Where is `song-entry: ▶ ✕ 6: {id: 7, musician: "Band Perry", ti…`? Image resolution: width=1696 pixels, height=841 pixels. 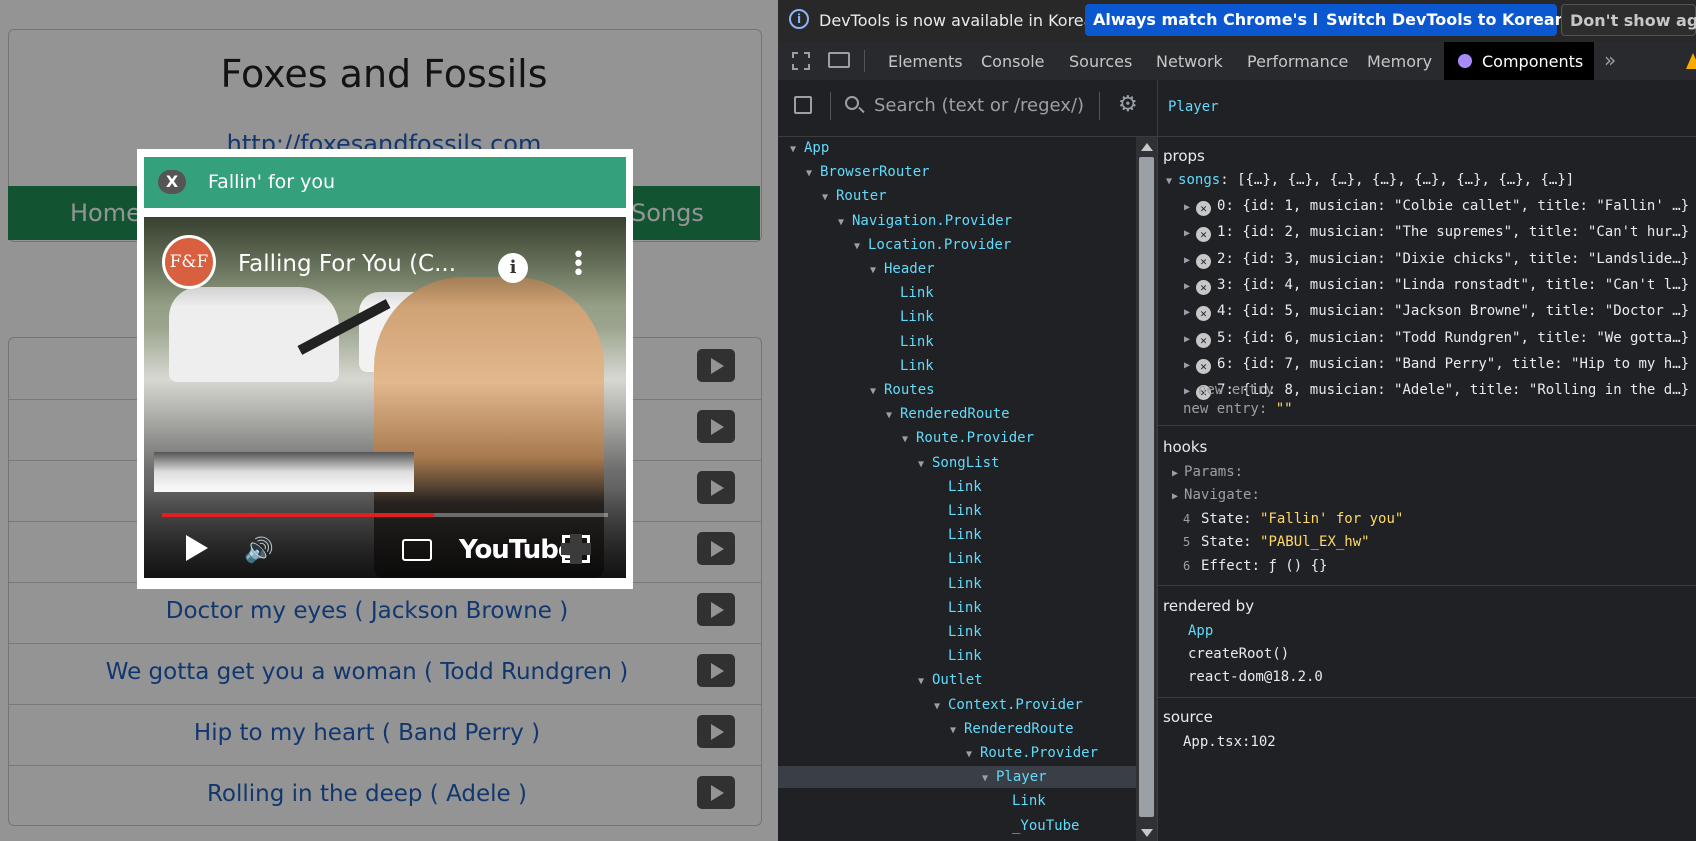
song-entry: ▶ ✕ 6: {id: 7, musician: "Band Perry", ti… is located at coordinates (1436, 365).